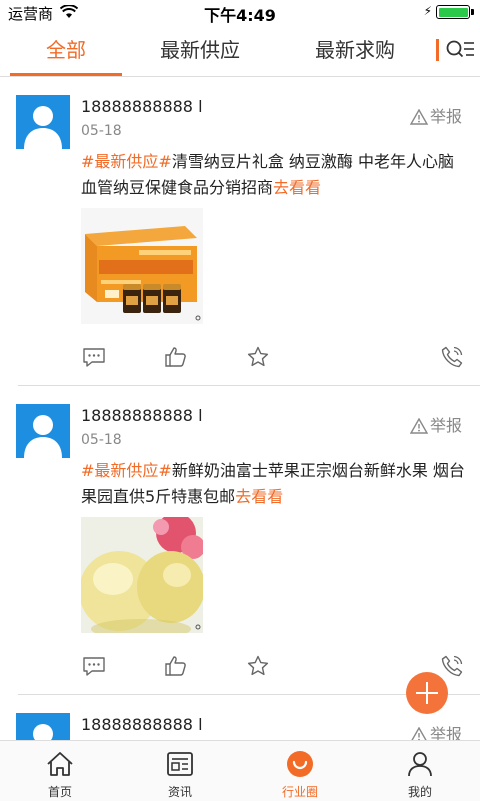  I want to click on clock: 下午4:49, so click(240, 15).